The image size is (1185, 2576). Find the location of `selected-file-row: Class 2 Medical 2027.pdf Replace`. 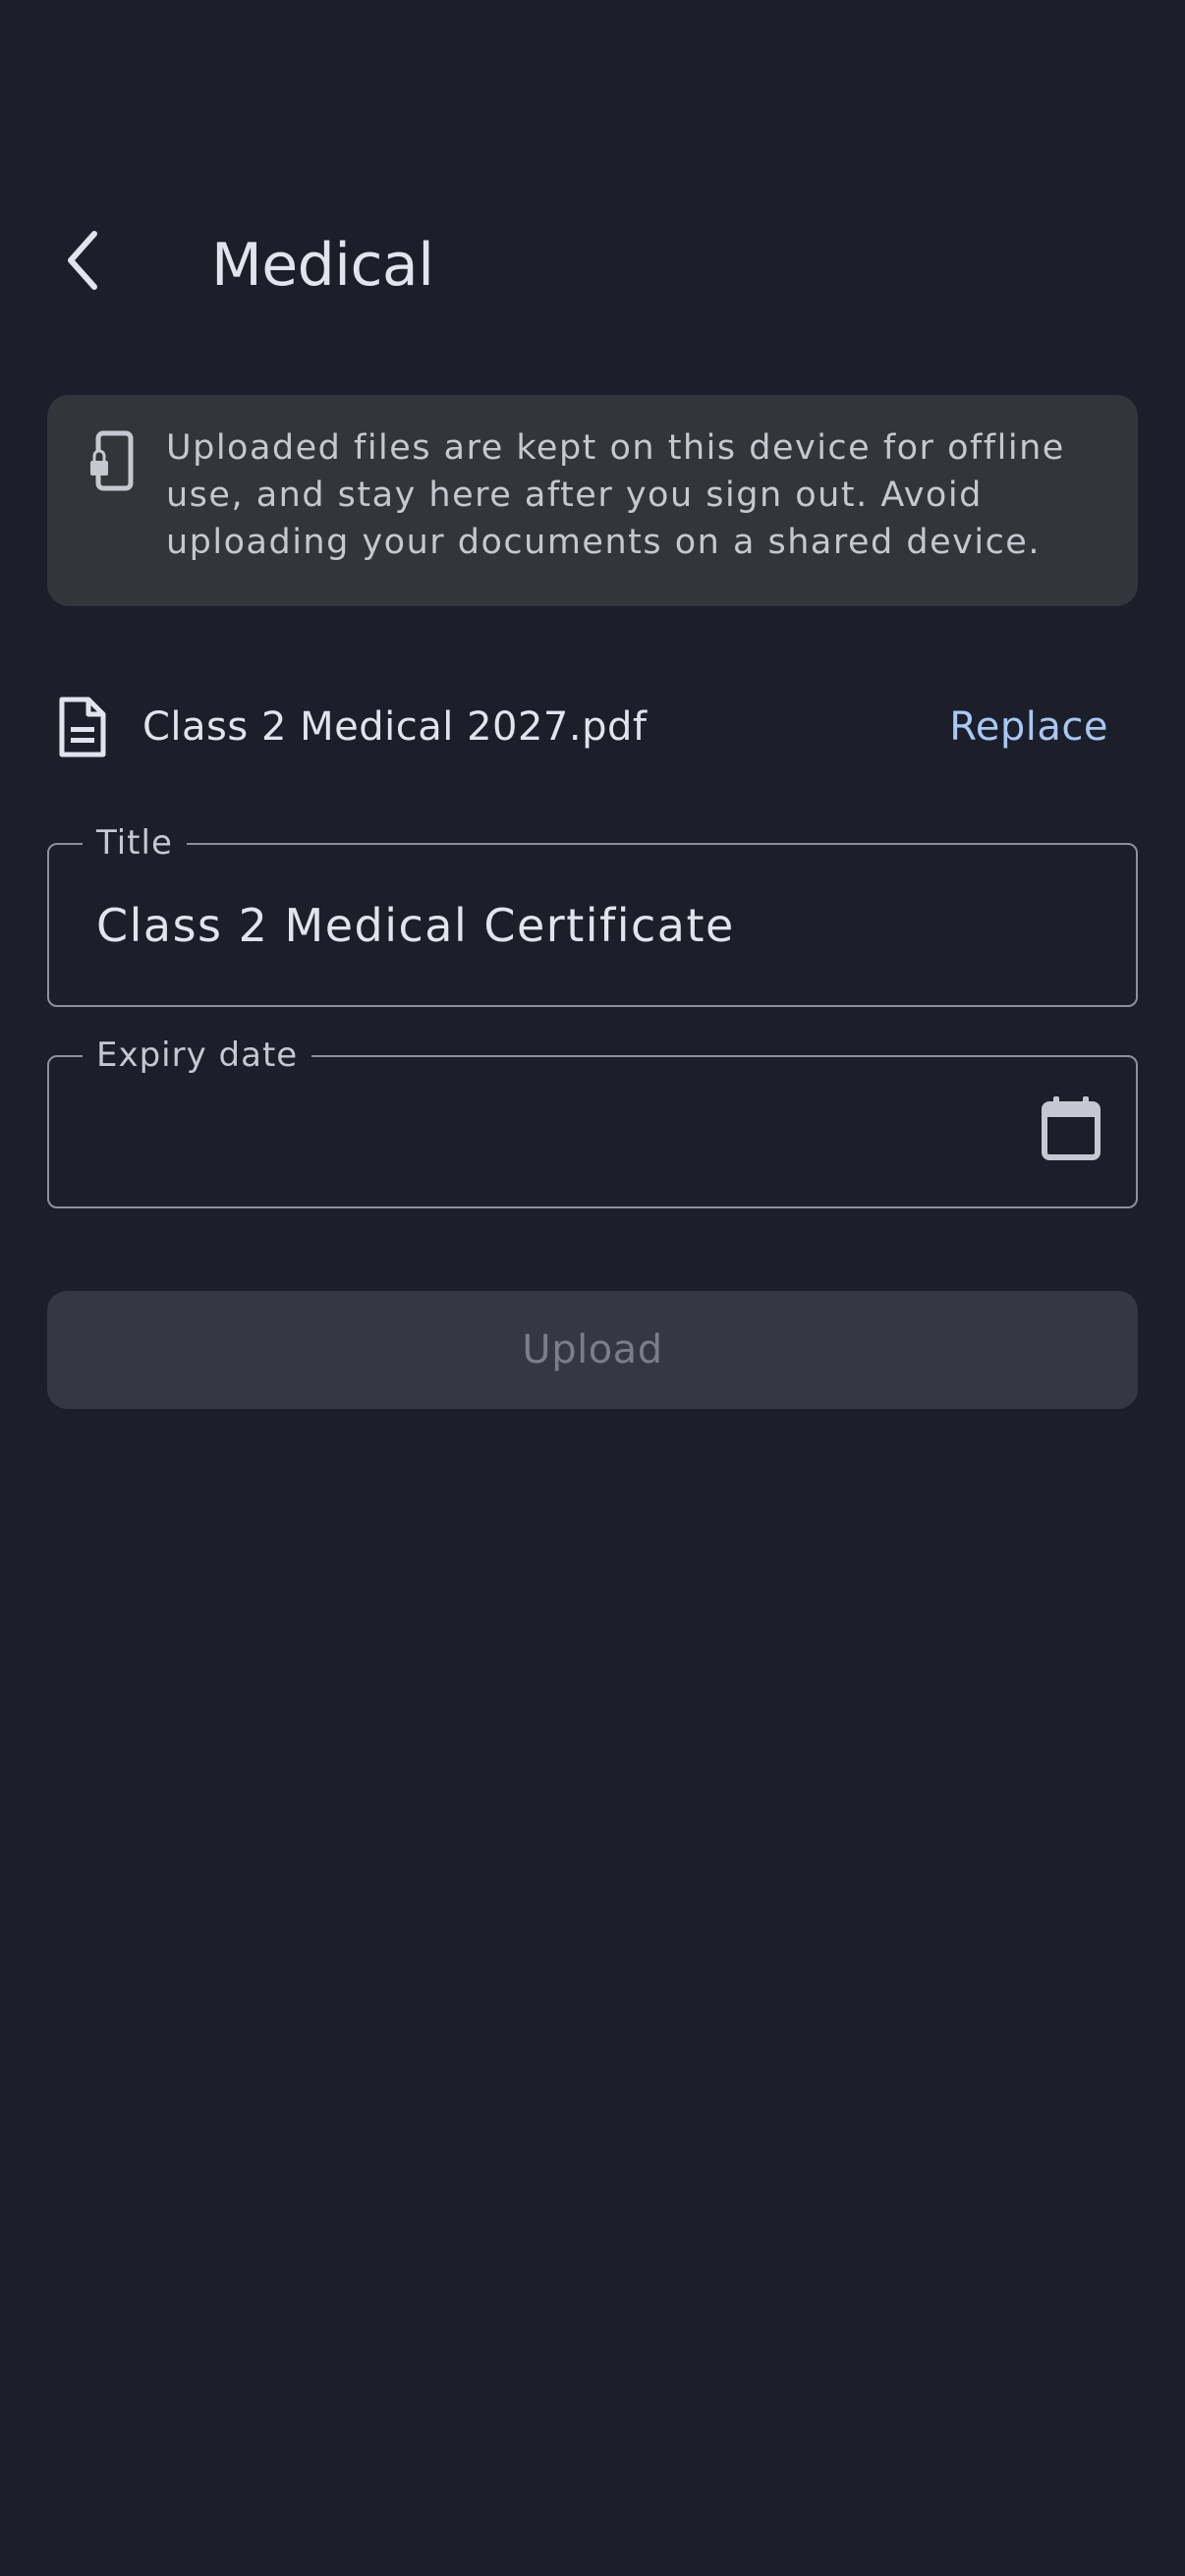

selected-file-row: Class 2 Medical 2027.pdf Replace is located at coordinates (592, 727).